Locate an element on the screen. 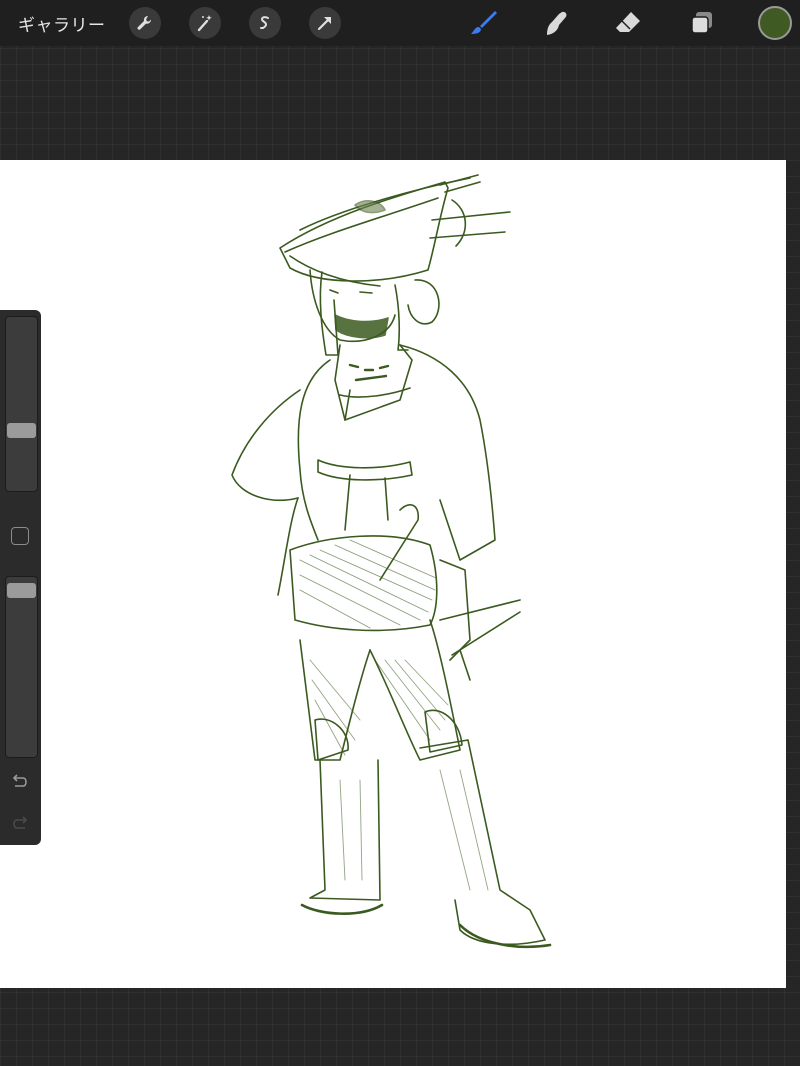  selection-icon is located at coordinates (264, 22).